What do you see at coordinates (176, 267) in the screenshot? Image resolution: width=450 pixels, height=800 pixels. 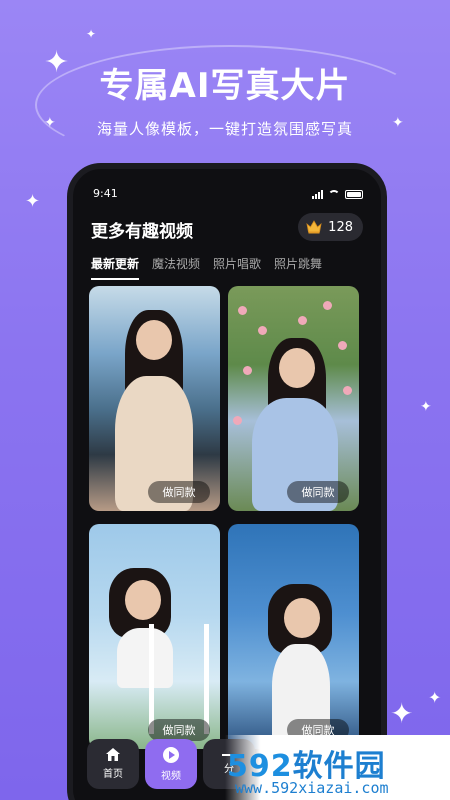 I see `tab-magic-video: 魔法视频` at bounding box center [176, 267].